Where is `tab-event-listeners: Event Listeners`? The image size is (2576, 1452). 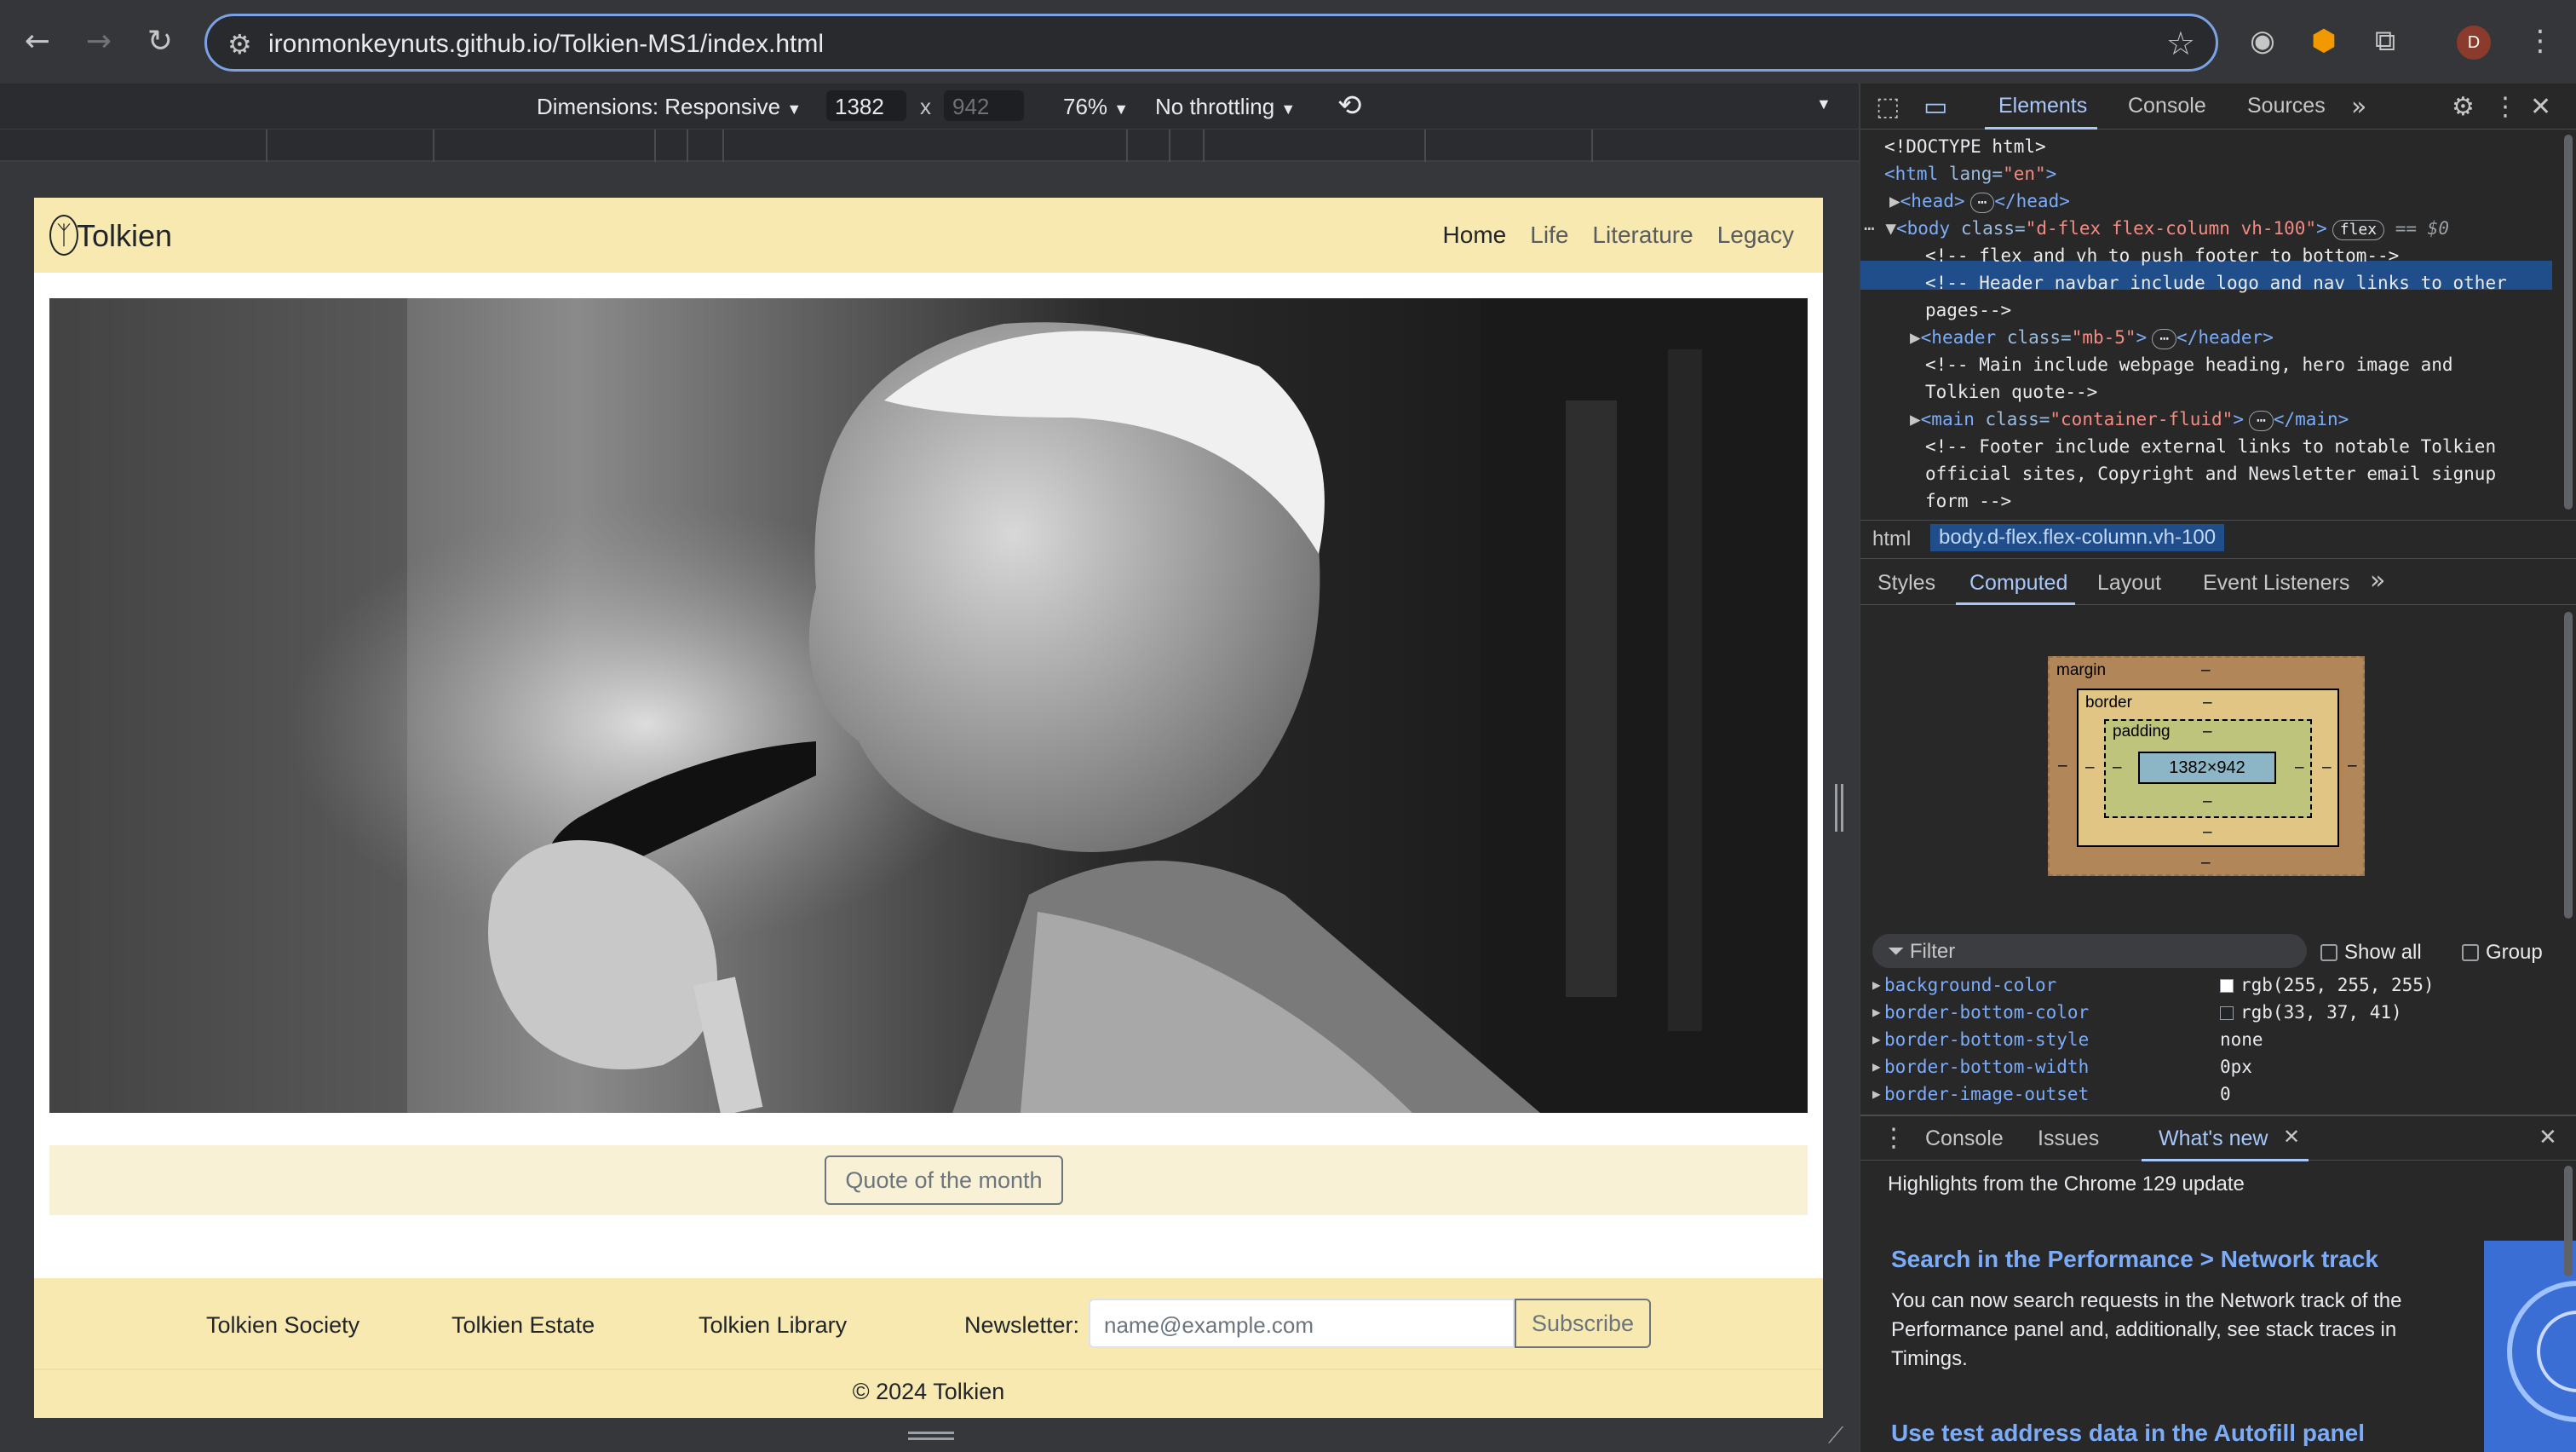
tab-event-listeners: Event Listeners is located at coordinates (2276, 583).